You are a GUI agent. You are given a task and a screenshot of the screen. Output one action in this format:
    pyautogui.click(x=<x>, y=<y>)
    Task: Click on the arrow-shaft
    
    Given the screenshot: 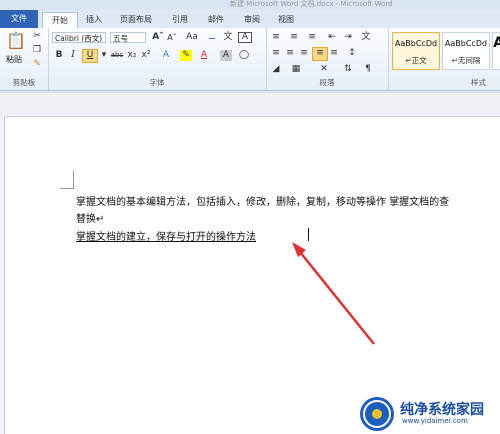 What is the action you would take?
    pyautogui.click(x=337, y=298)
    